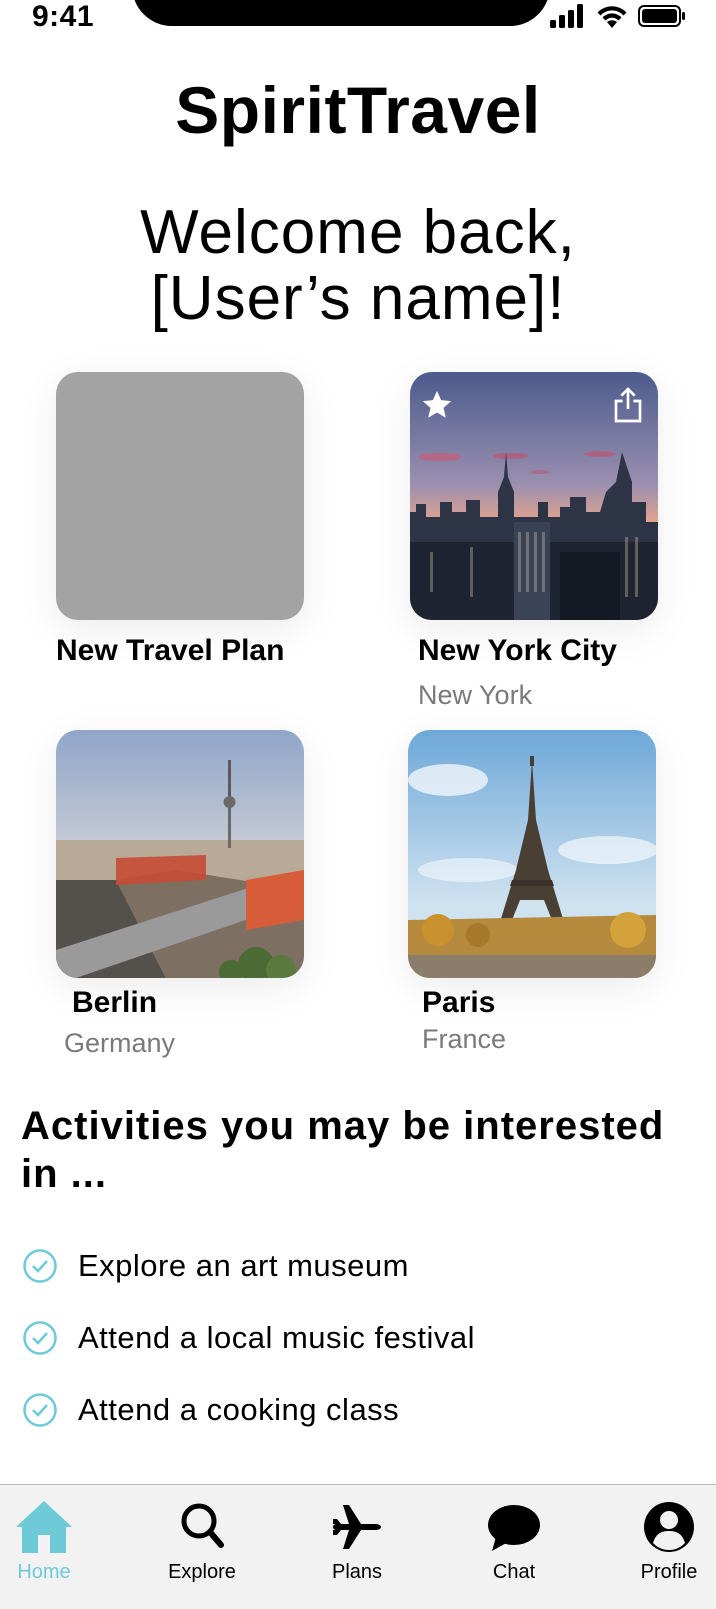 The image size is (716, 1609). I want to click on activity-item: Attend a cooking class, so click(210, 1410).